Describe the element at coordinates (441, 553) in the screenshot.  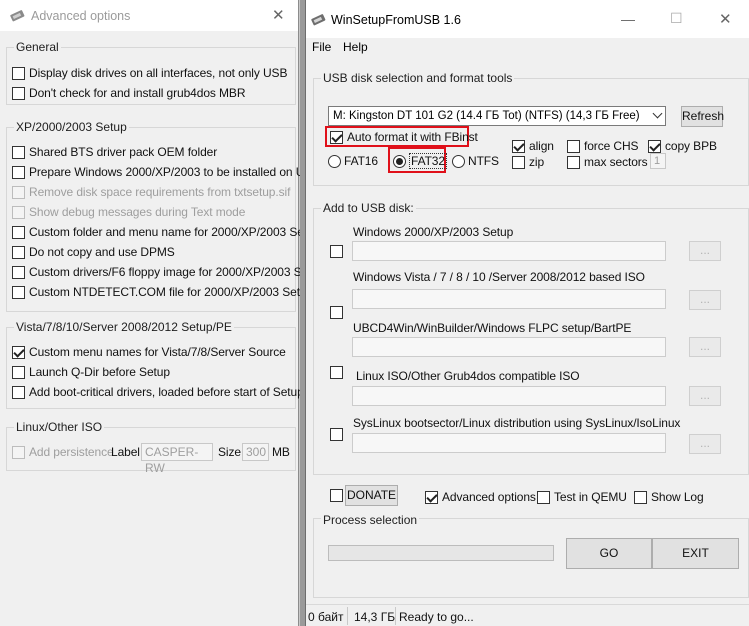
I see `progress-bar` at that location.